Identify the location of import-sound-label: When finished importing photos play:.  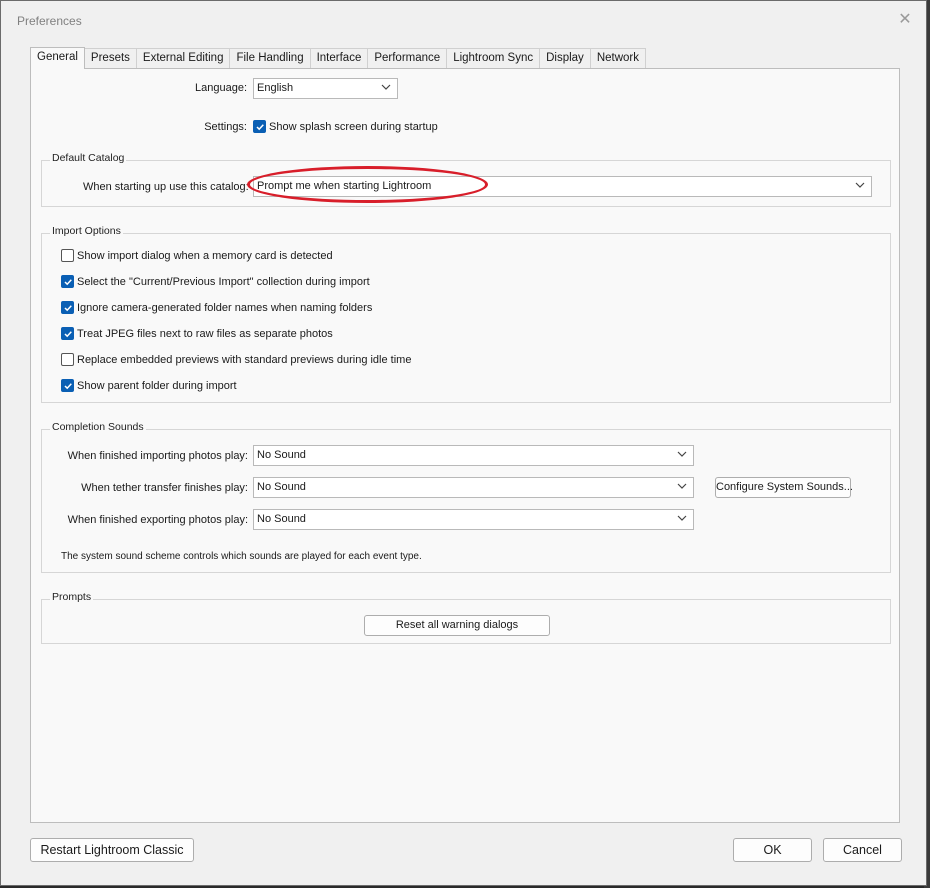
(157, 456).